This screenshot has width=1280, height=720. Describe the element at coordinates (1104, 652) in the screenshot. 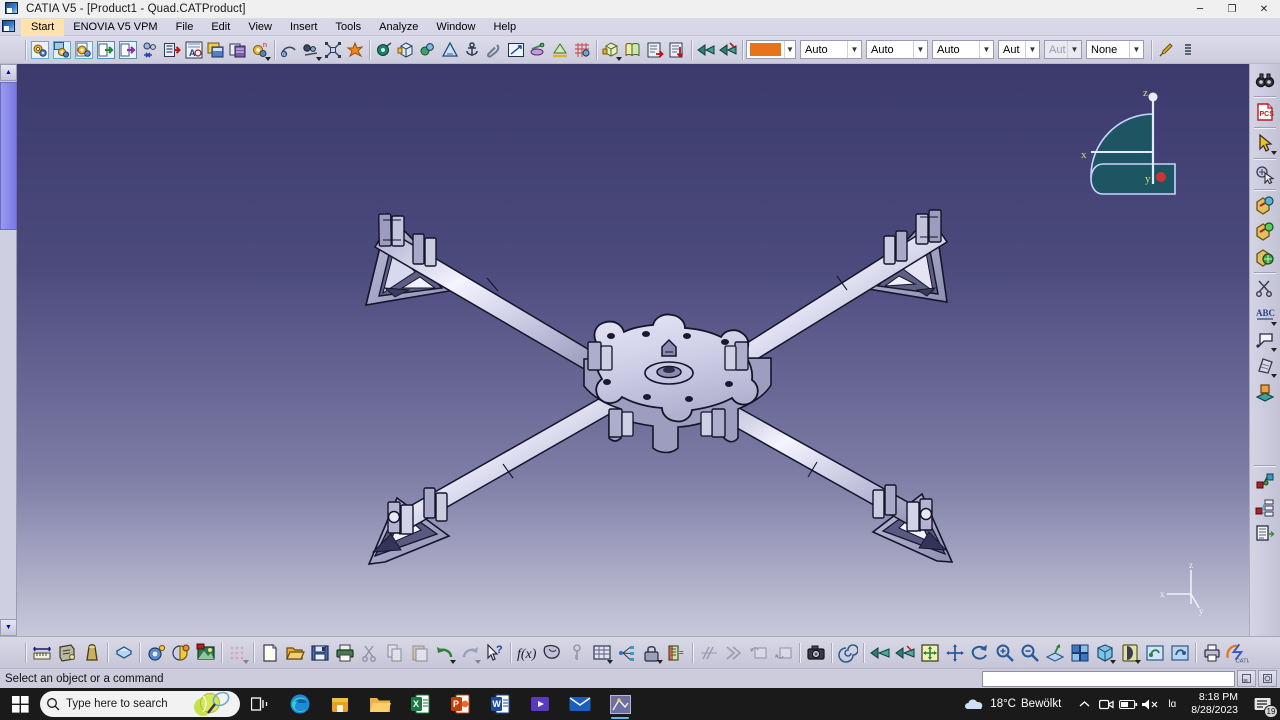

I see `isometric-view-icon` at that location.